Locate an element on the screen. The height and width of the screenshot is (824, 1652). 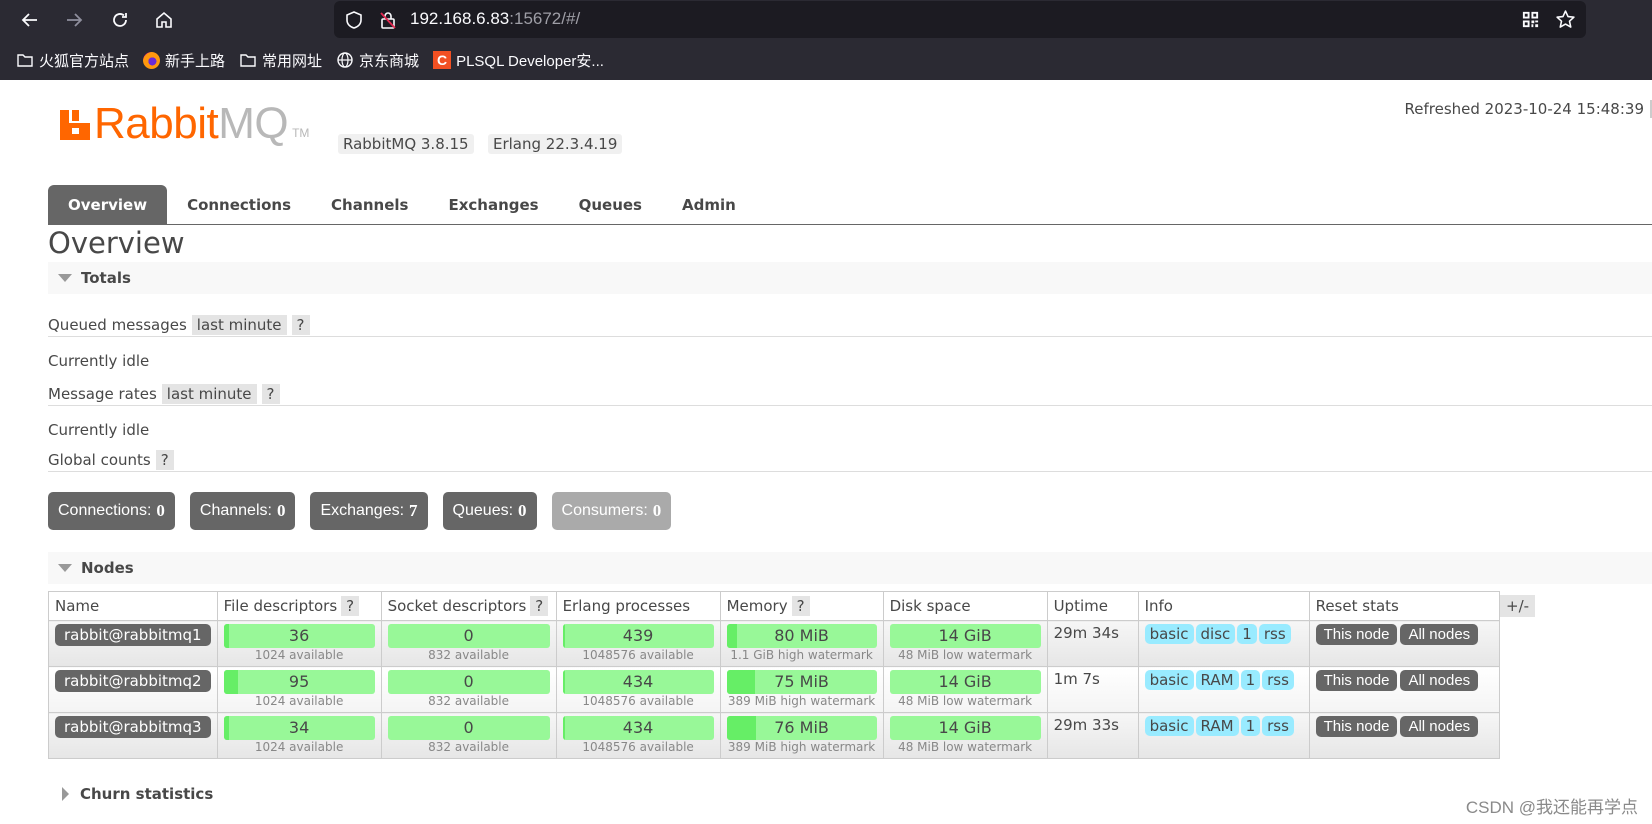
insecure-lock-icon is located at coordinates (388, 20).